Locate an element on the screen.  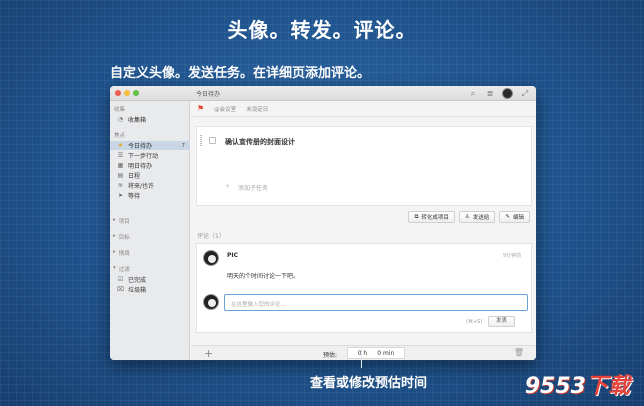
forward-button: ♙ 发送给 is located at coordinates (477, 217).